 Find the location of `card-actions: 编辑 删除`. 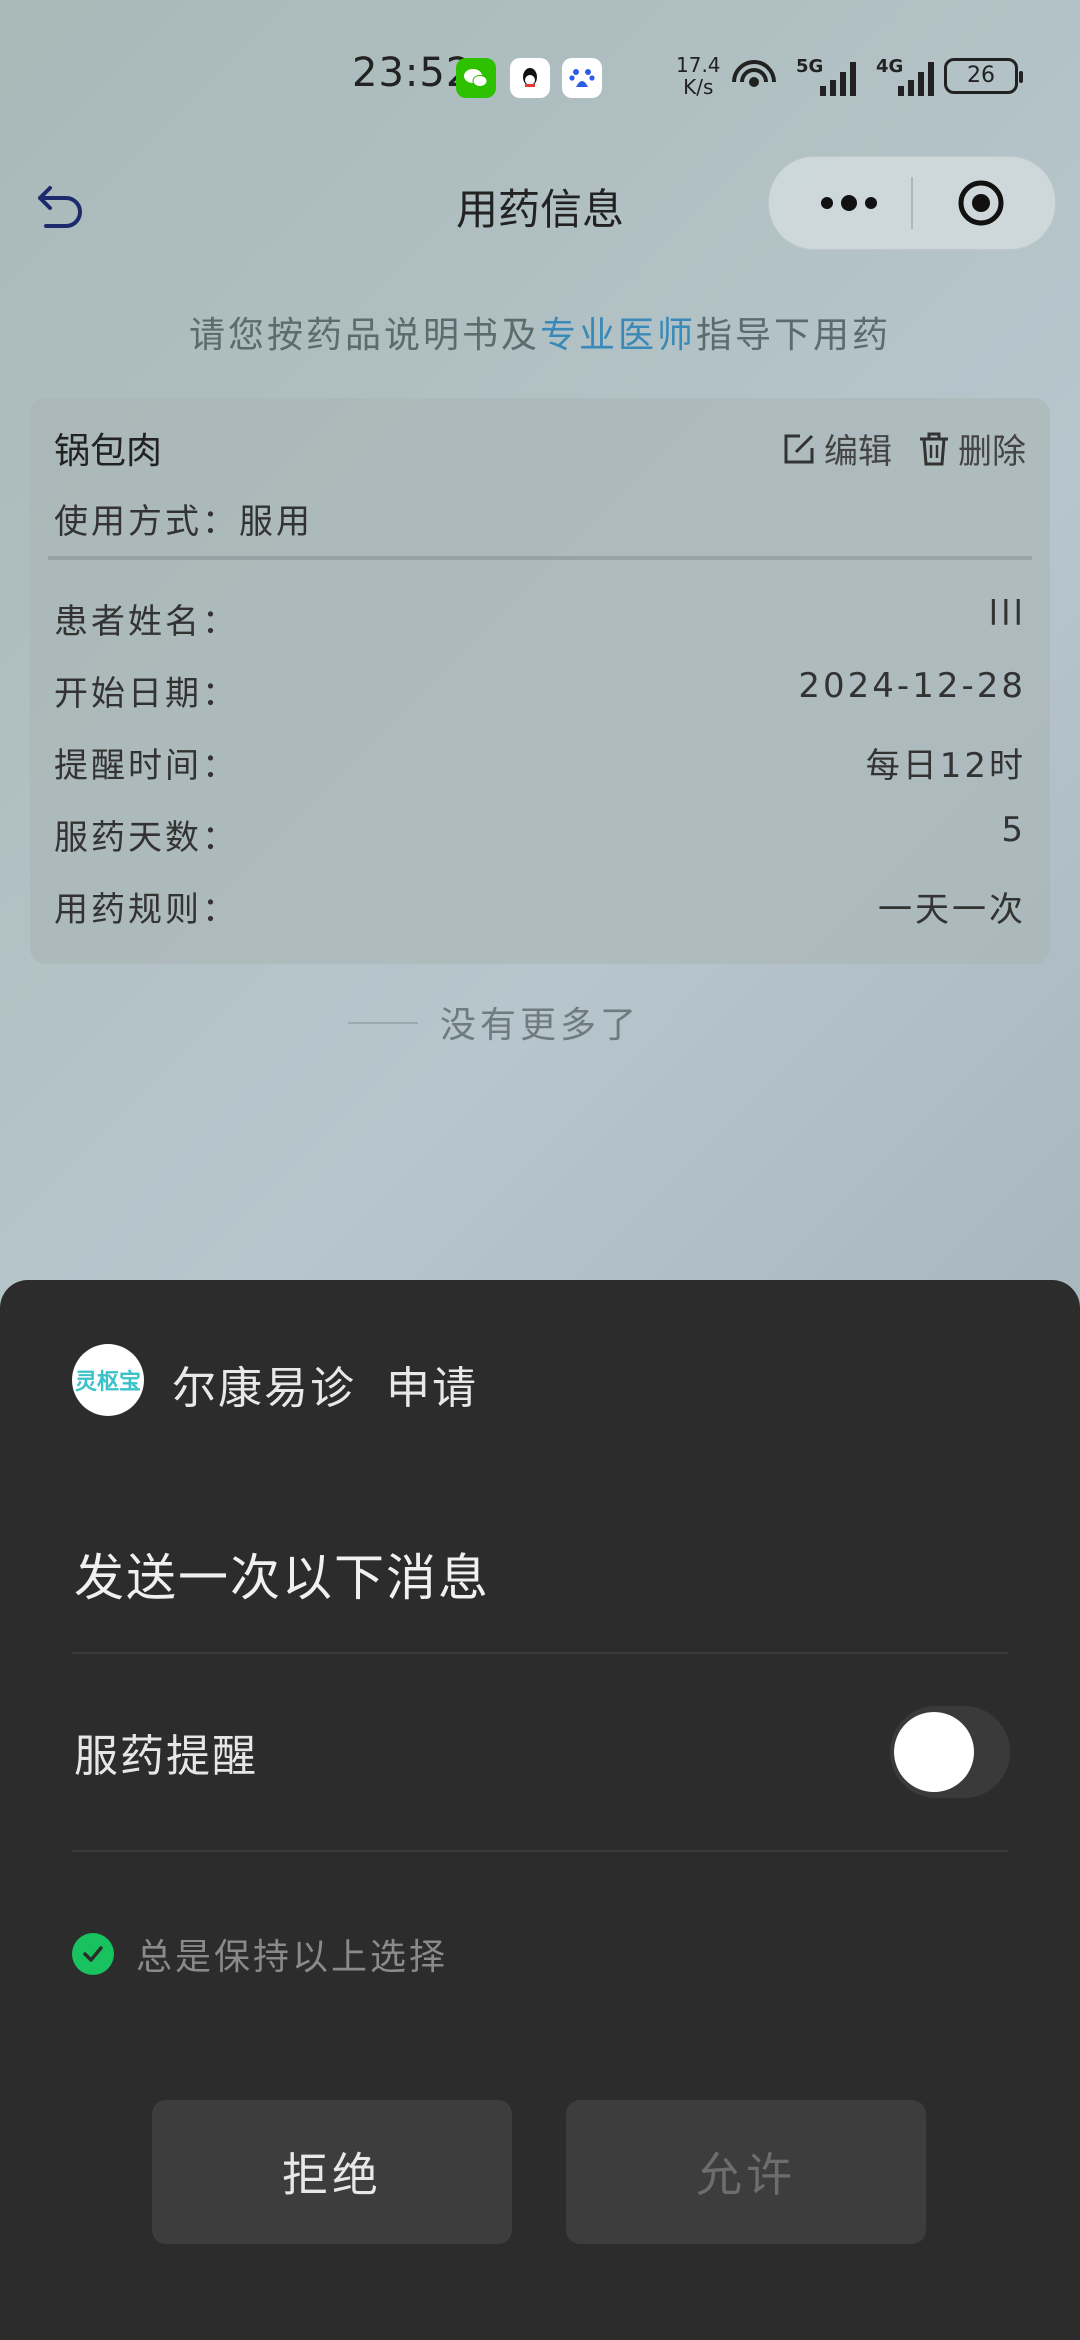

card-actions: 编辑 删除 is located at coordinates (903, 448).